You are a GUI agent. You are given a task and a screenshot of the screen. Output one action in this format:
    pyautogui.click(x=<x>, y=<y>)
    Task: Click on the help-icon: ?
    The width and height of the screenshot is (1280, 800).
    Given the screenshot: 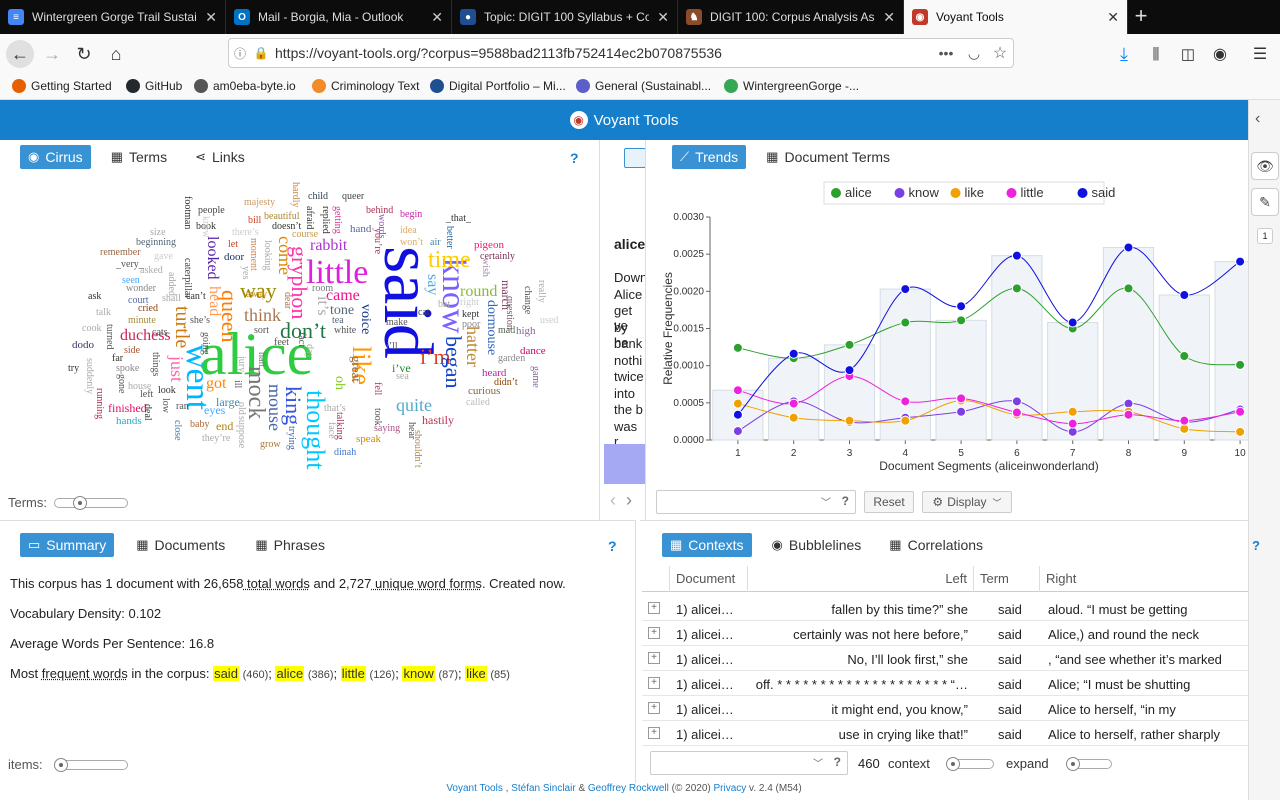 What is the action you would take?
    pyautogui.click(x=837, y=762)
    